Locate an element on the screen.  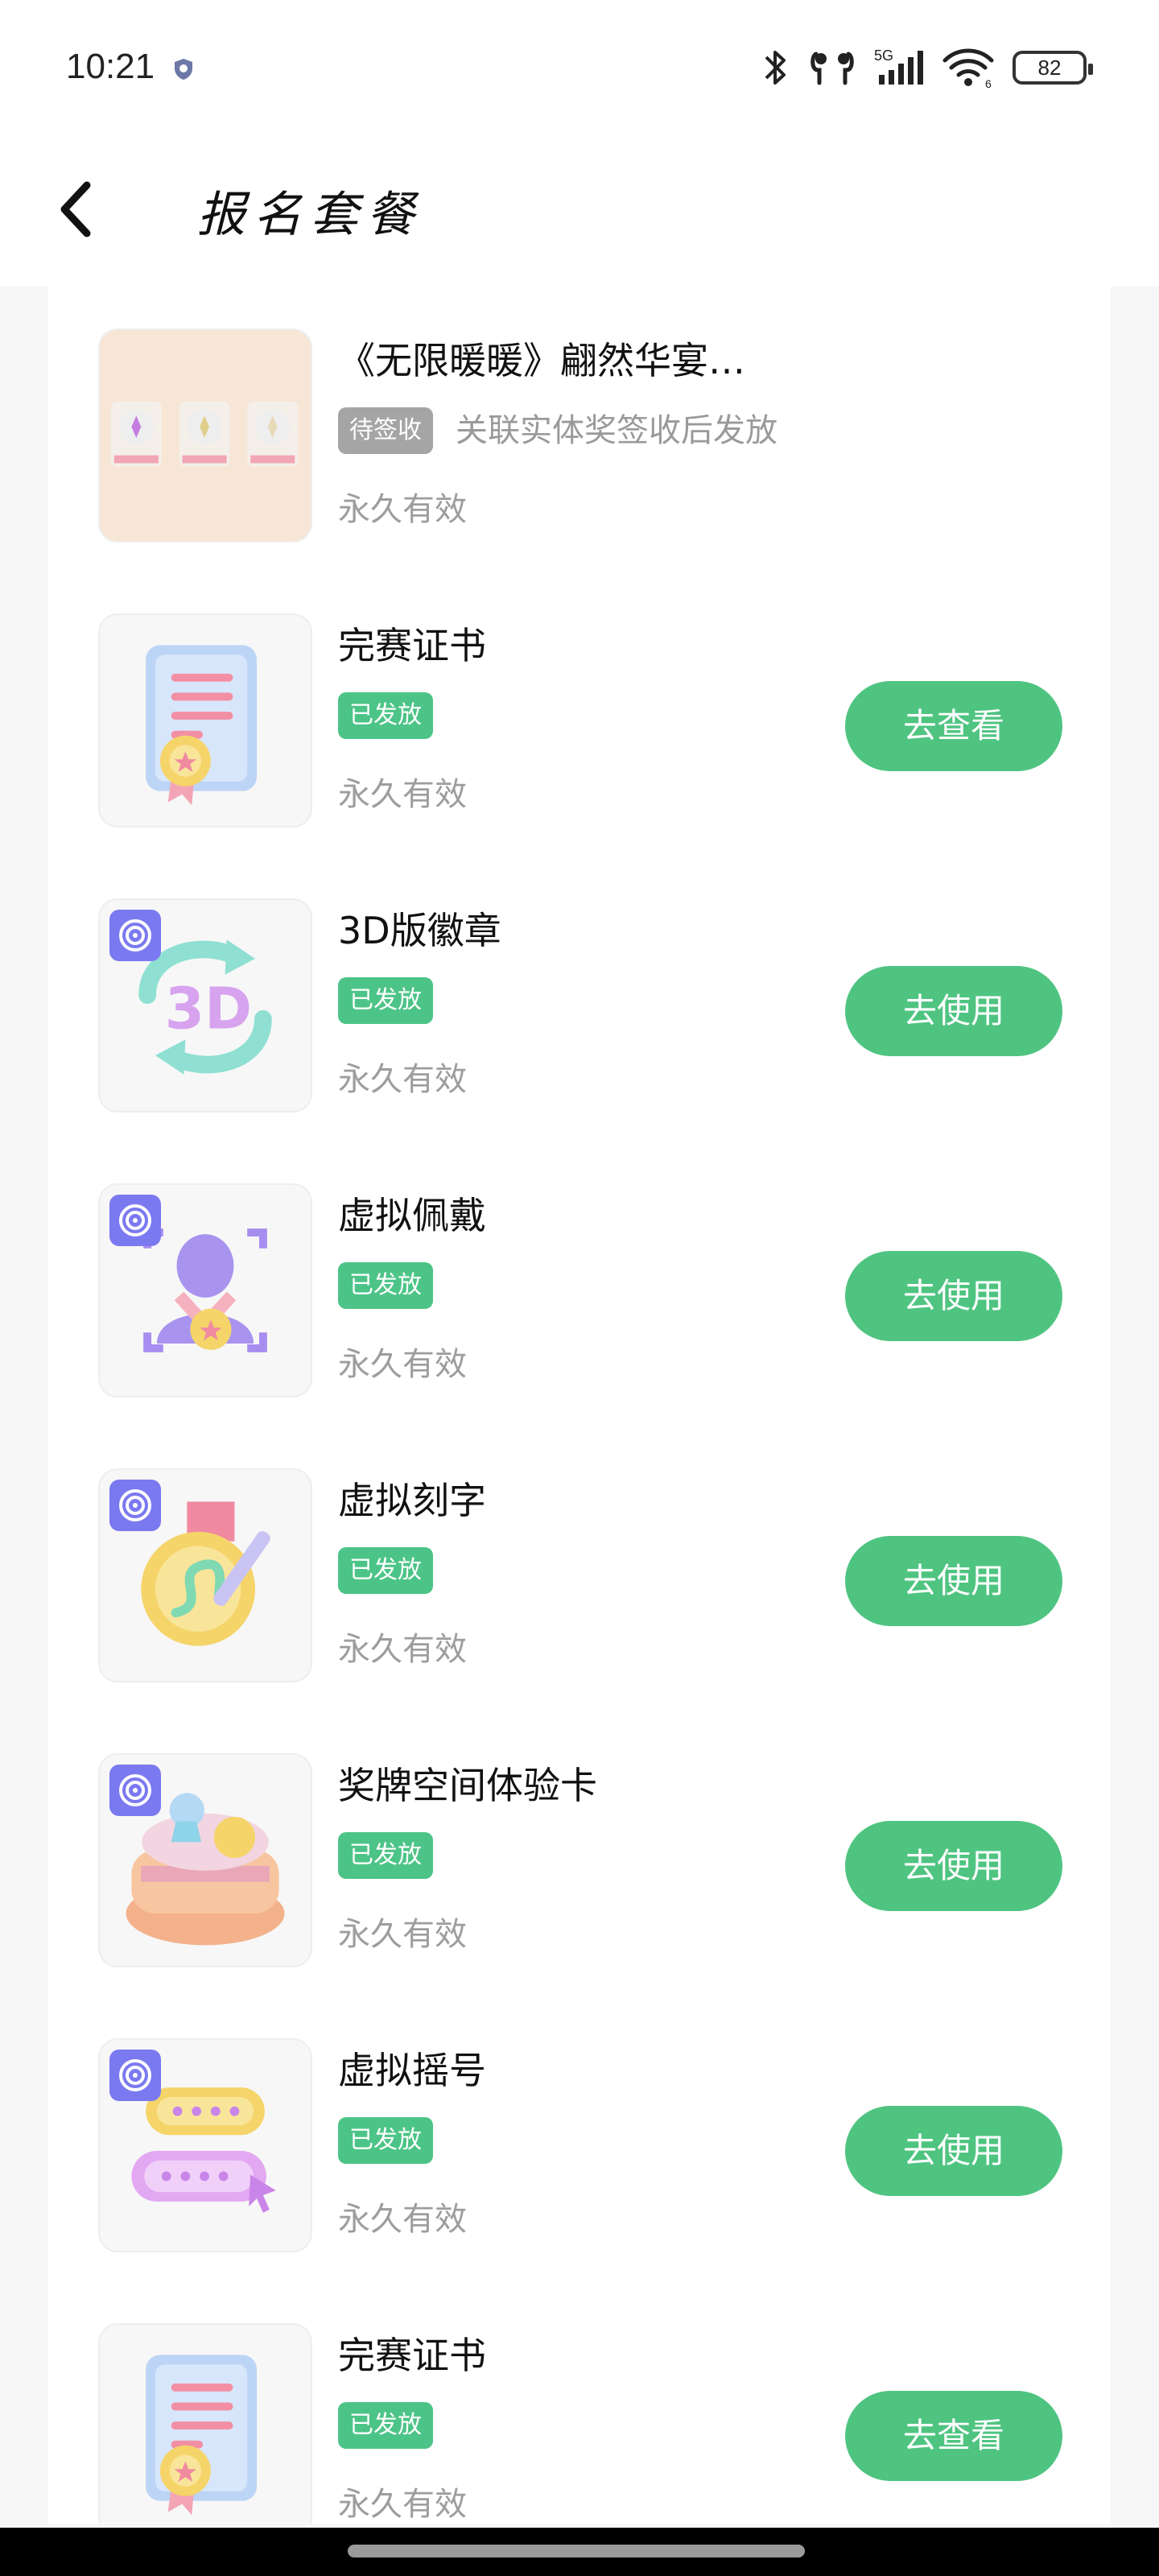
bluetooth-icon is located at coordinates (775, 68).